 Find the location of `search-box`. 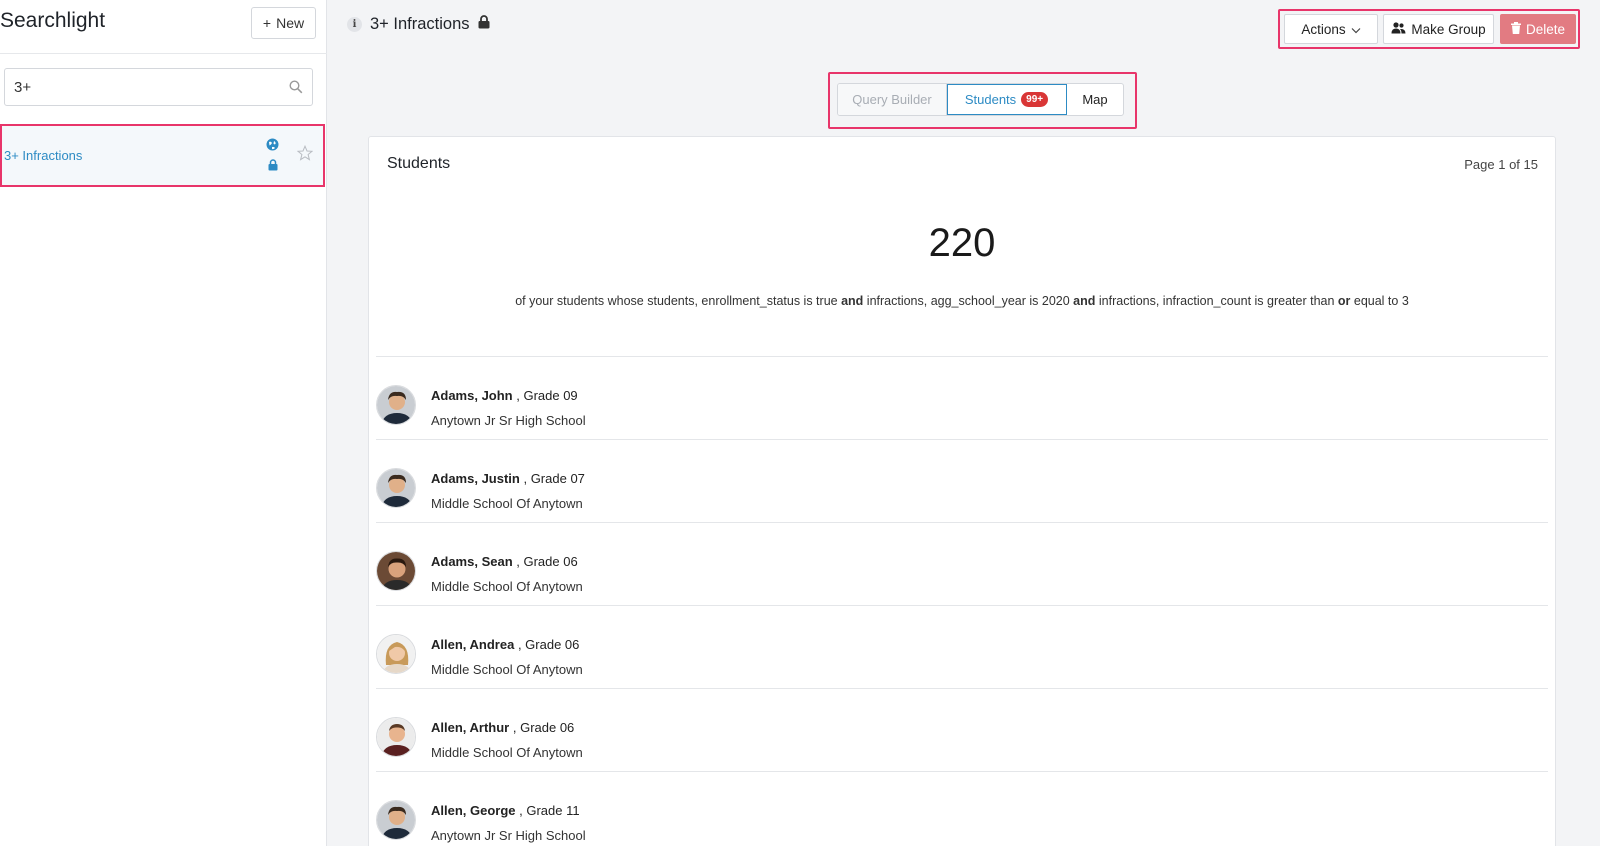

search-box is located at coordinates (158, 87).